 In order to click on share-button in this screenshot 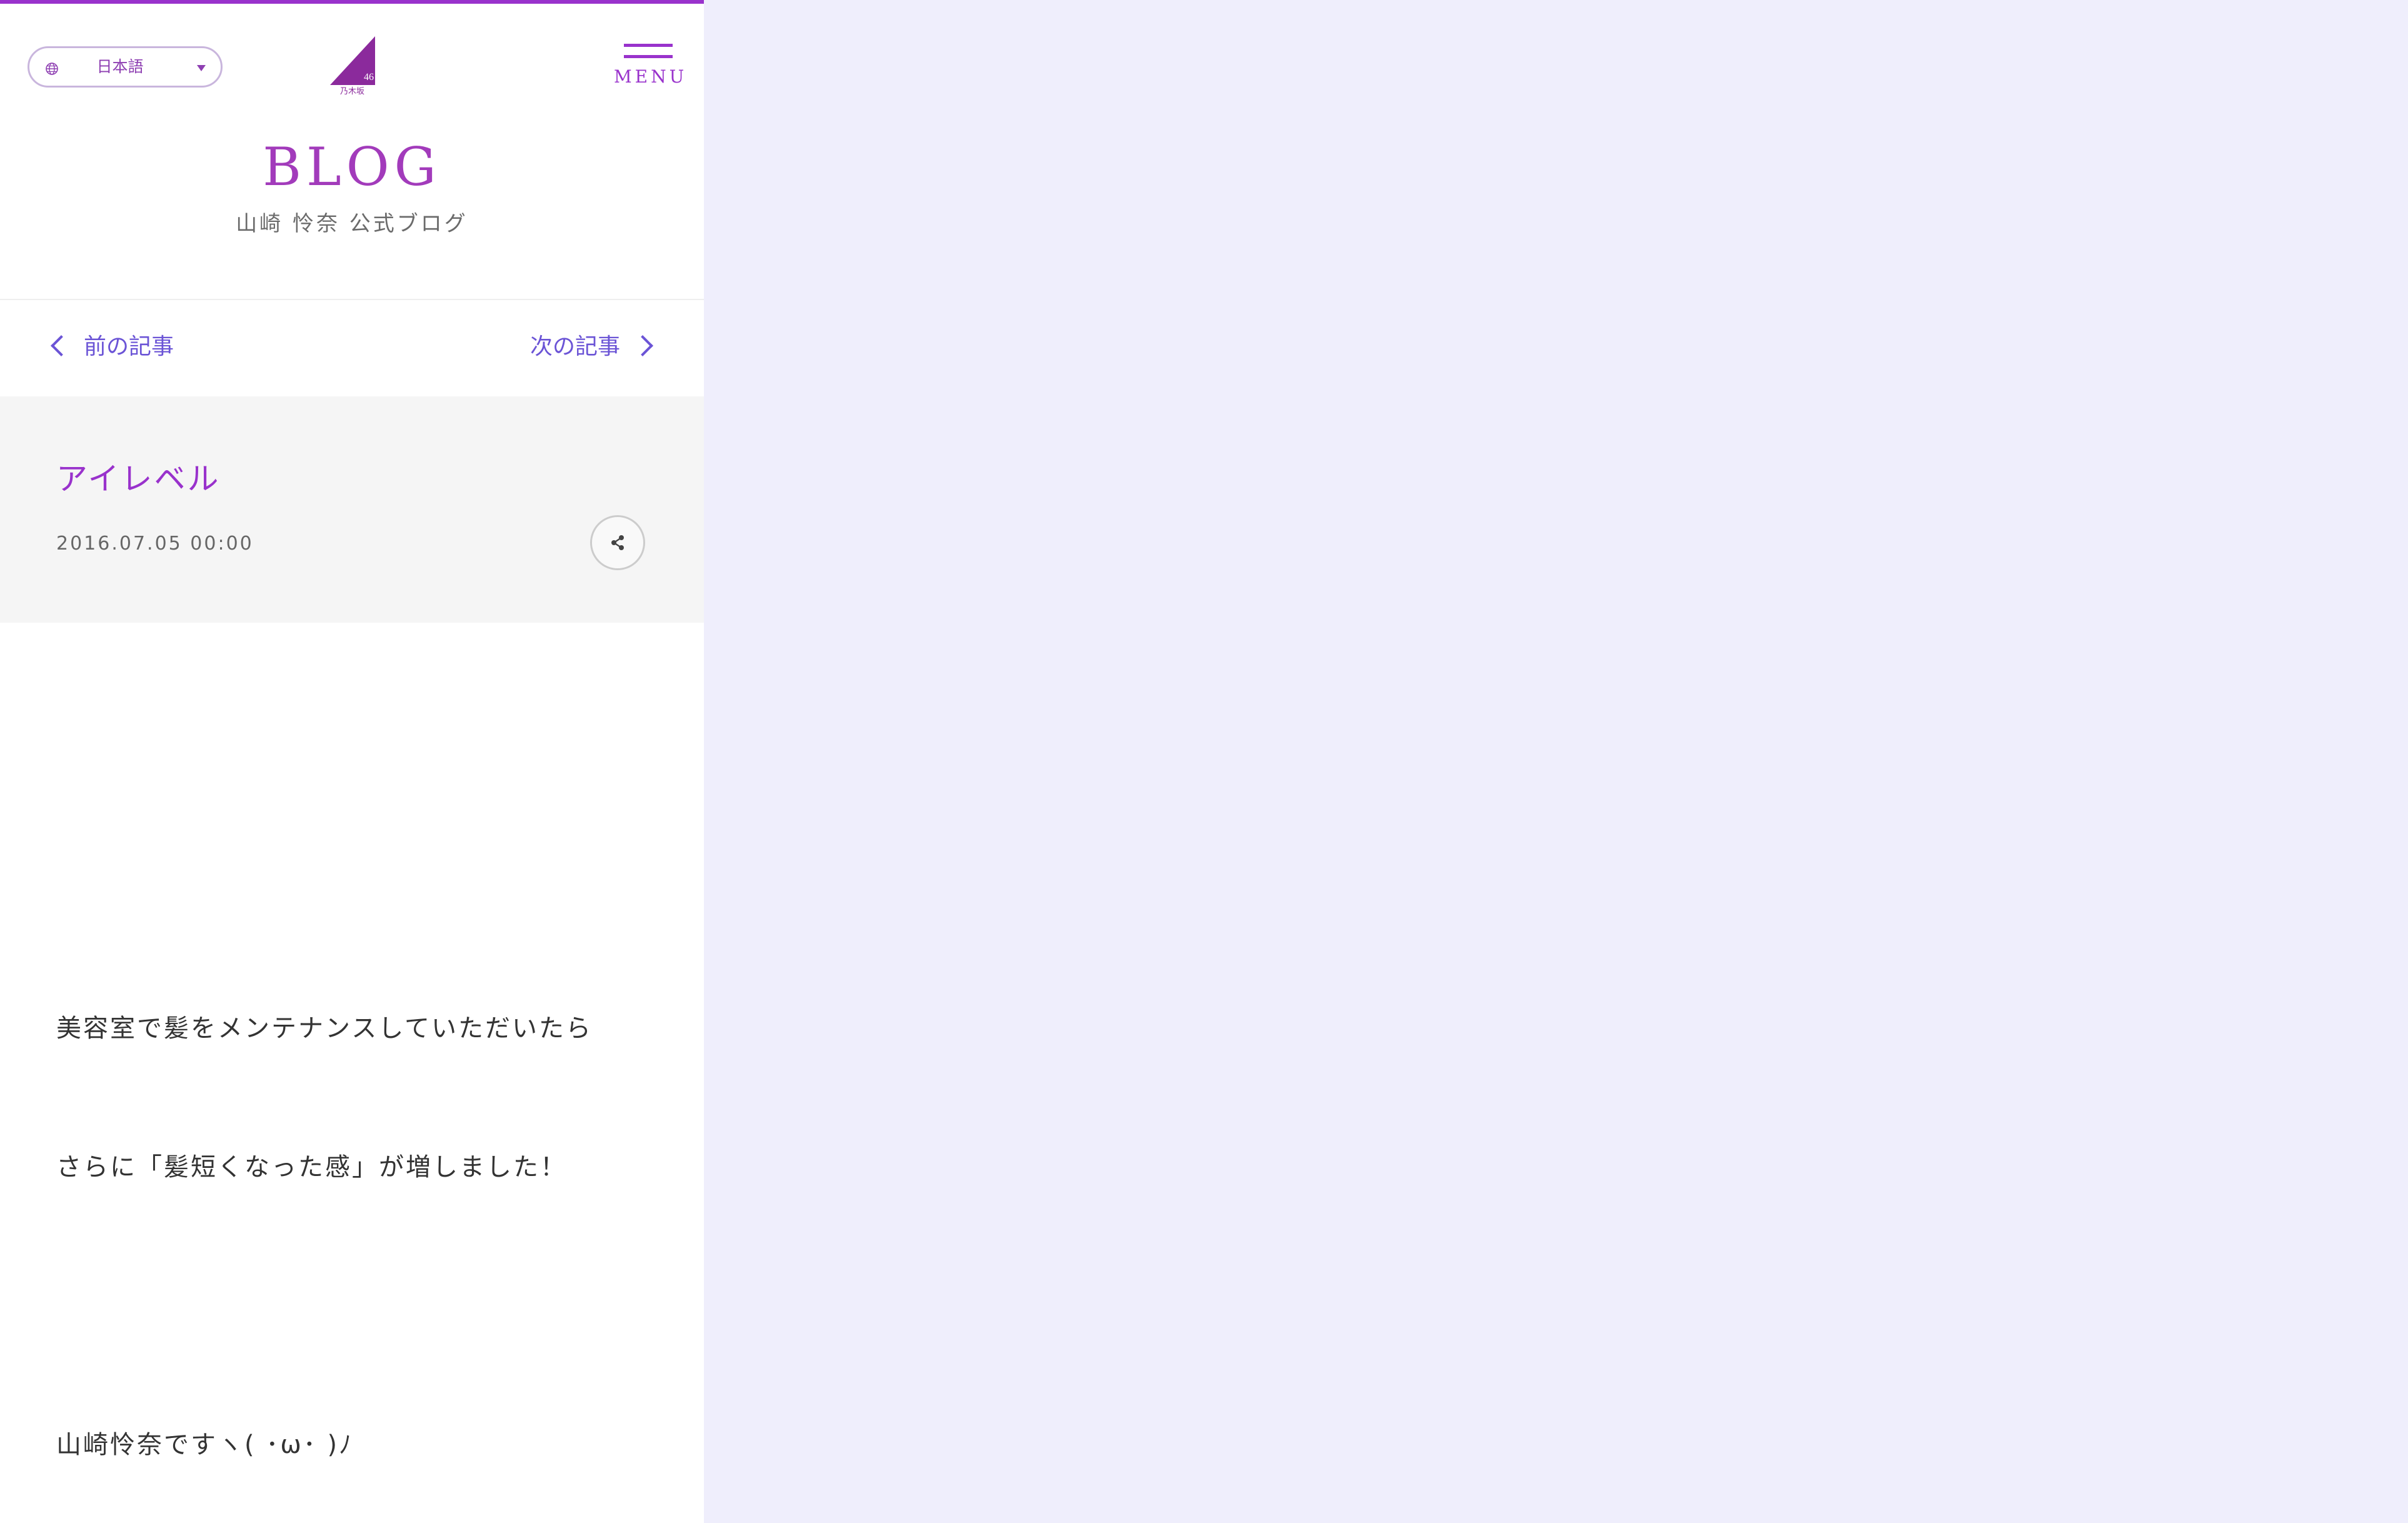, I will do `click(617, 542)`.